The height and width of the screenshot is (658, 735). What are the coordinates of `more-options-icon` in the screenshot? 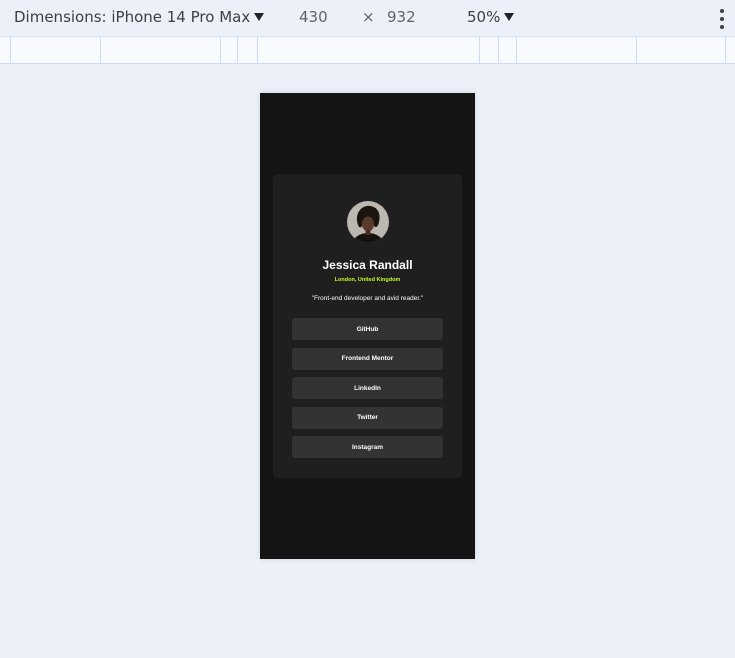 It's located at (722, 19).